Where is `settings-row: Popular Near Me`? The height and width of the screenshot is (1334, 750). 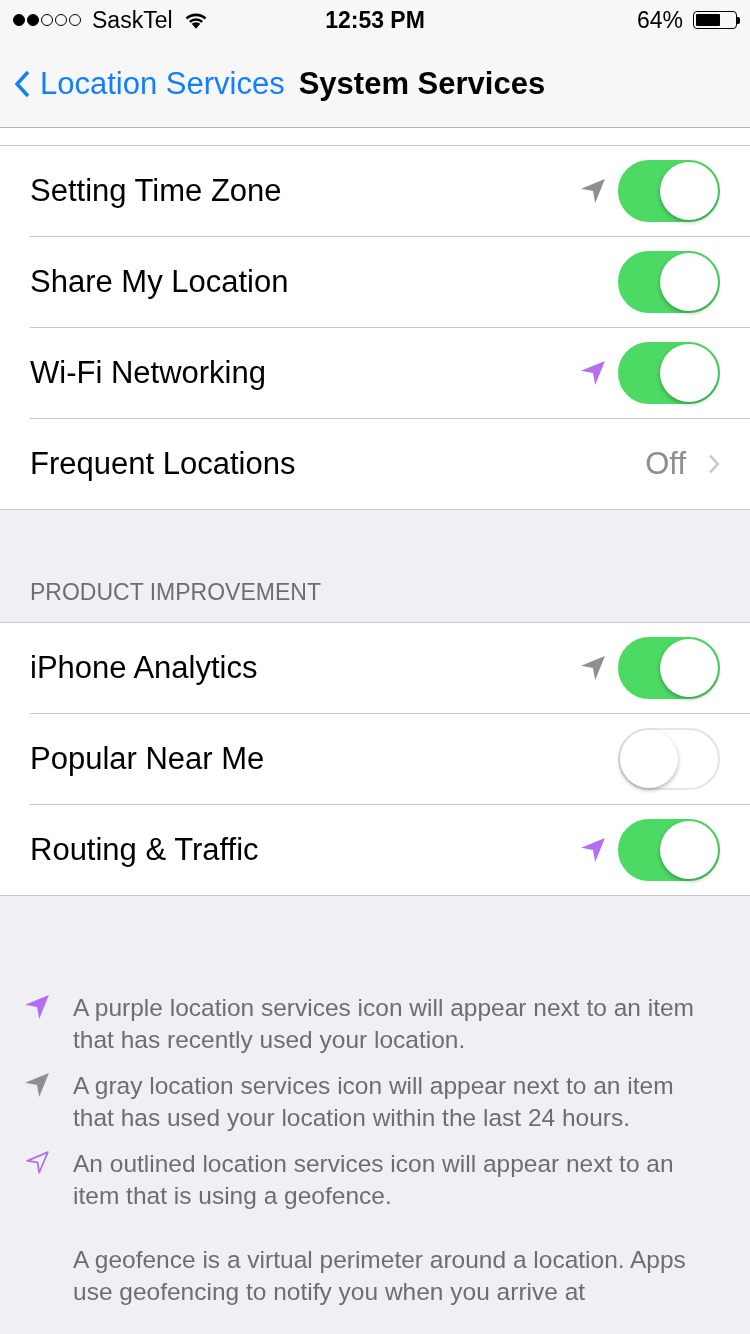
settings-row: Popular Near Me is located at coordinates (390, 759).